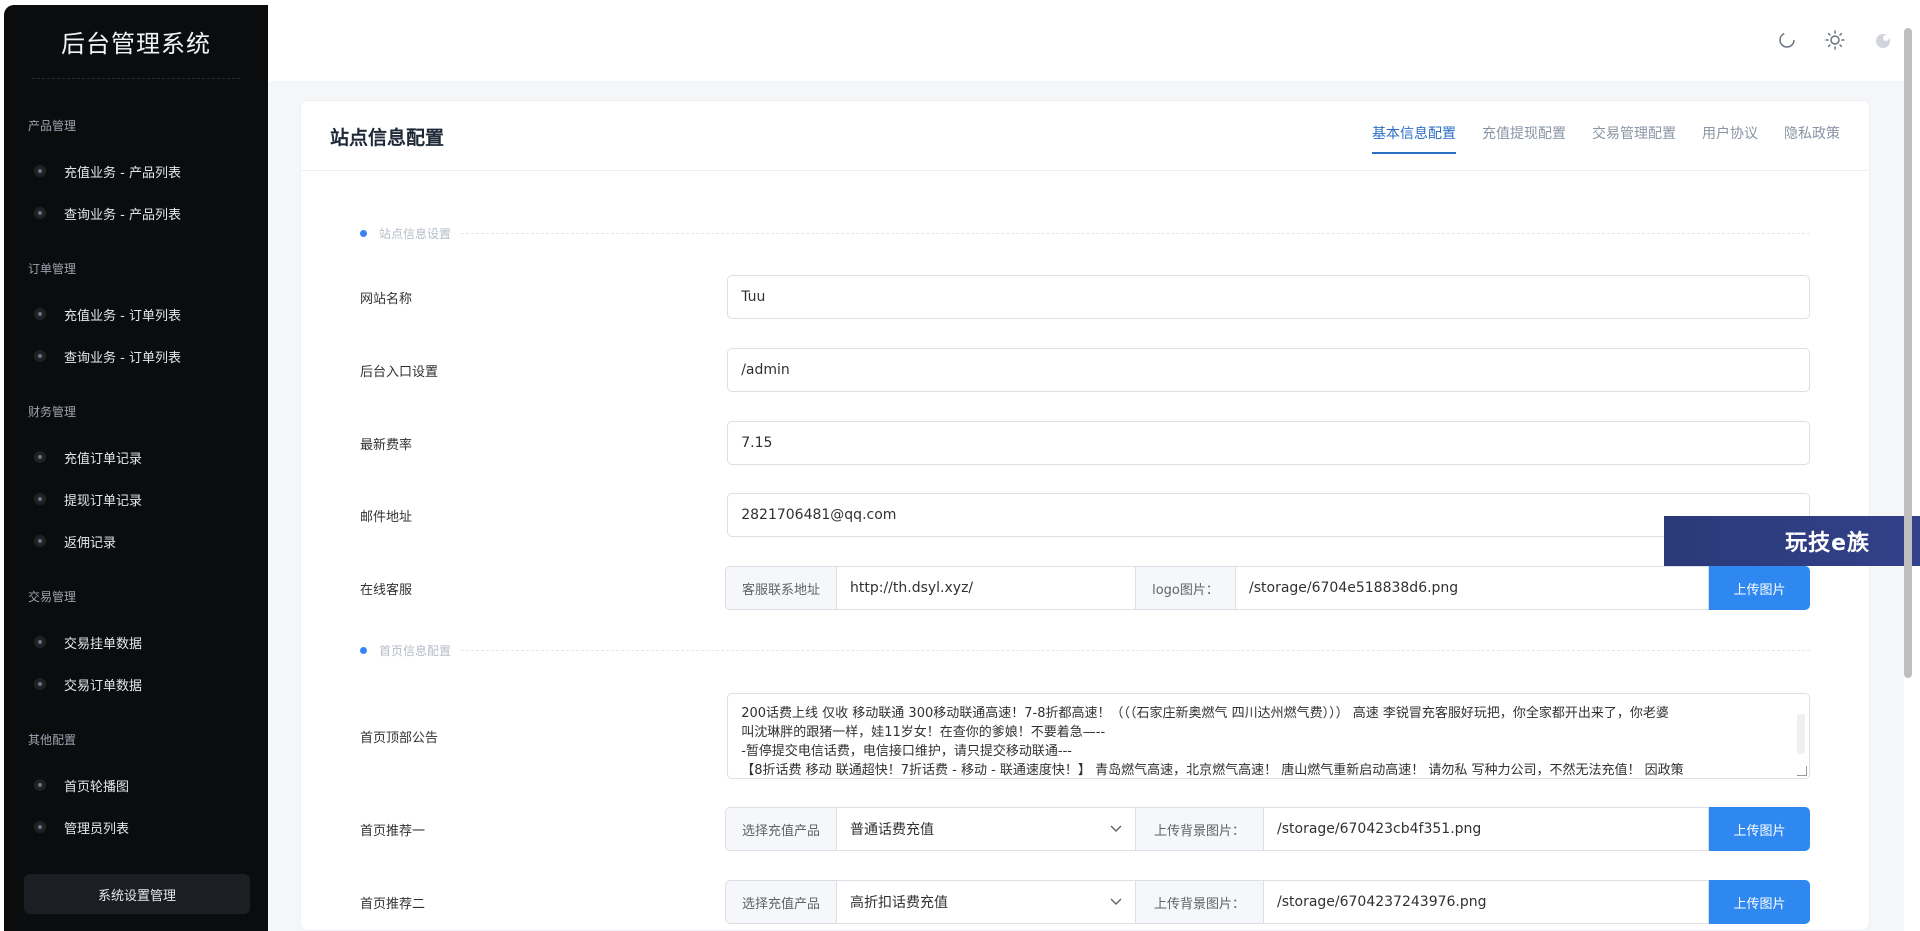 This screenshot has width=1920, height=931. Describe the element at coordinates (1486, 902) in the screenshot. I see `bg-path-input: /storage/6704237243976.png` at that location.